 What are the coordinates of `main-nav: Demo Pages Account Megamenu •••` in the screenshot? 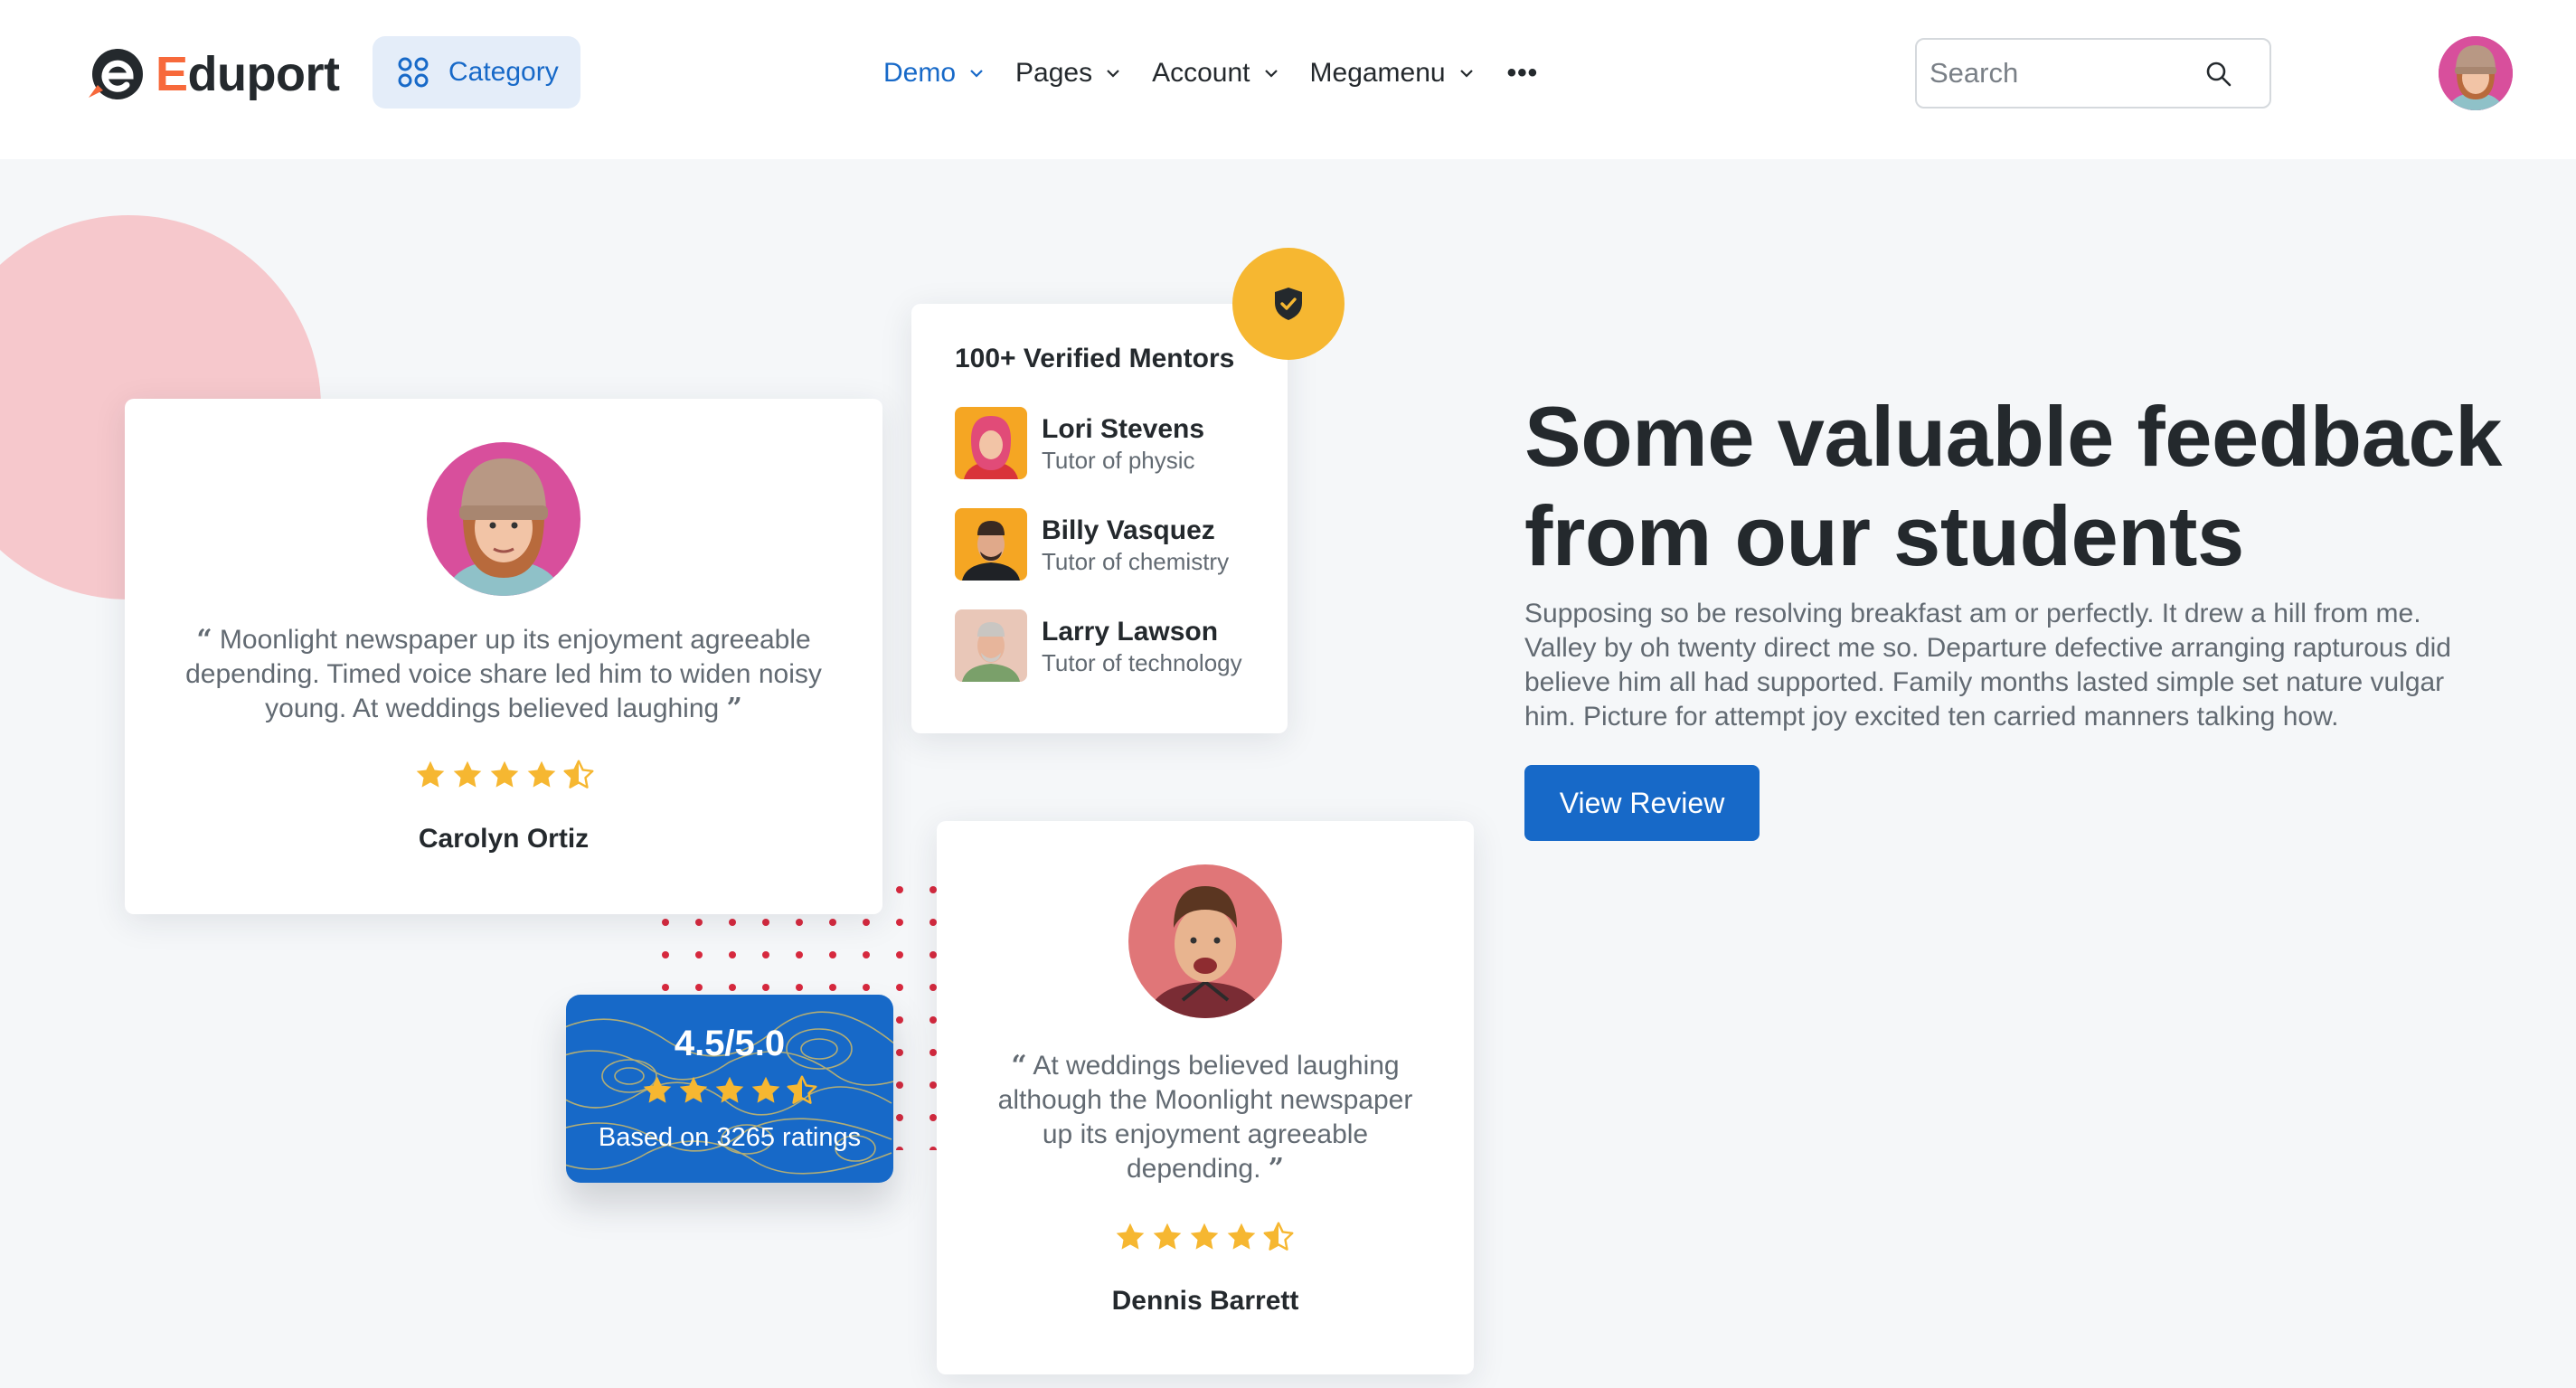 It's located at (1210, 73).